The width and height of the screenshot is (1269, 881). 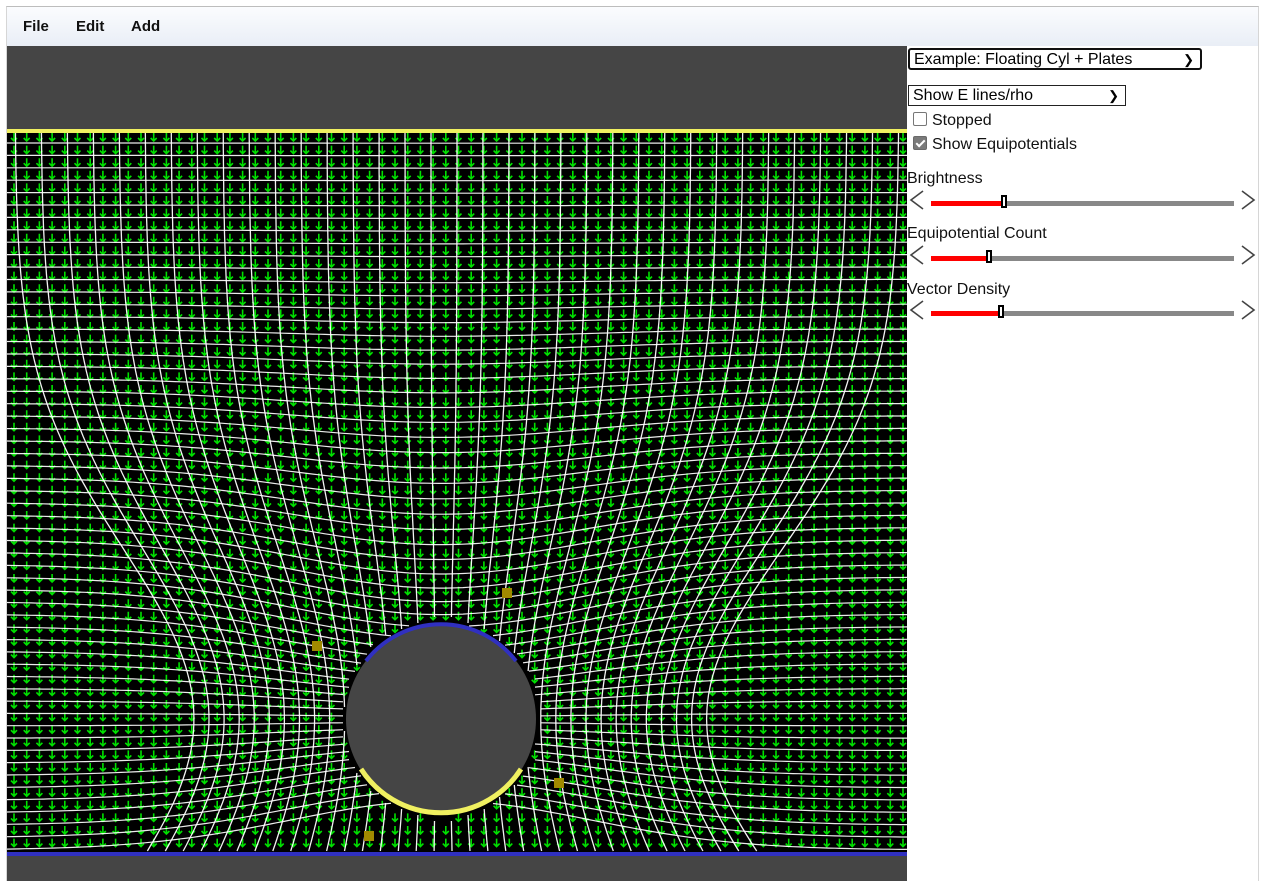 What do you see at coordinates (962, 120) in the screenshot?
I see `stopped-label: Stopped` at bounding box center [962, 120].